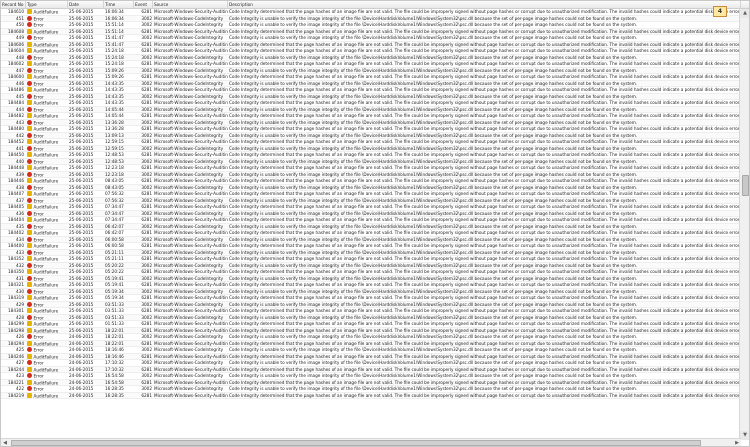 The image size is (750, 447). What do you see at coordinates (5, 442) in the screenshot?
I see `scroll-left-arrow-icon: ◀` at bounding box center [5, 442].